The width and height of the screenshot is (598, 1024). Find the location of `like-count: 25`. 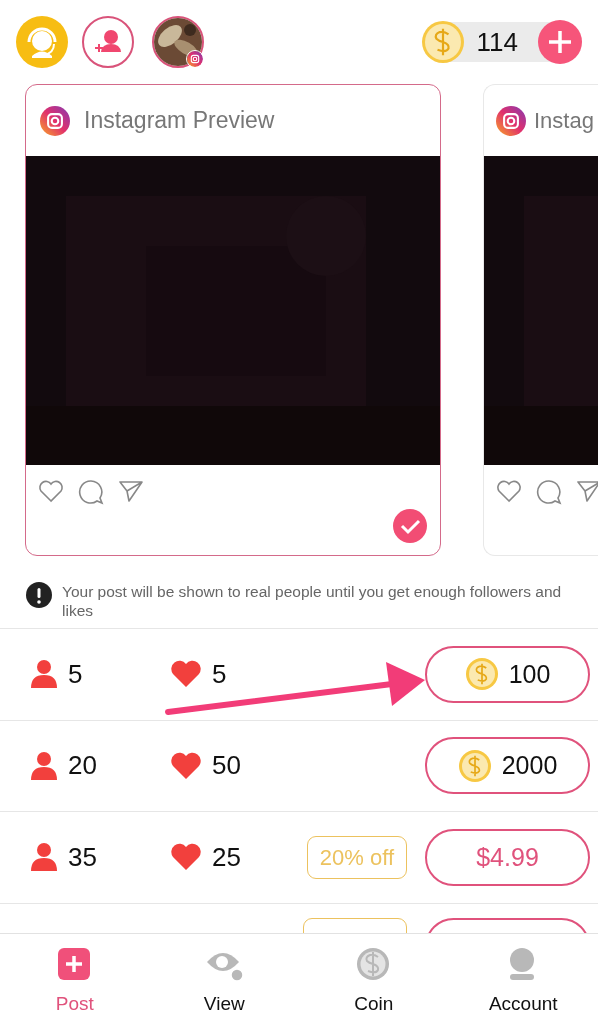

like-count: 25 is located at coordinates (226, 857).